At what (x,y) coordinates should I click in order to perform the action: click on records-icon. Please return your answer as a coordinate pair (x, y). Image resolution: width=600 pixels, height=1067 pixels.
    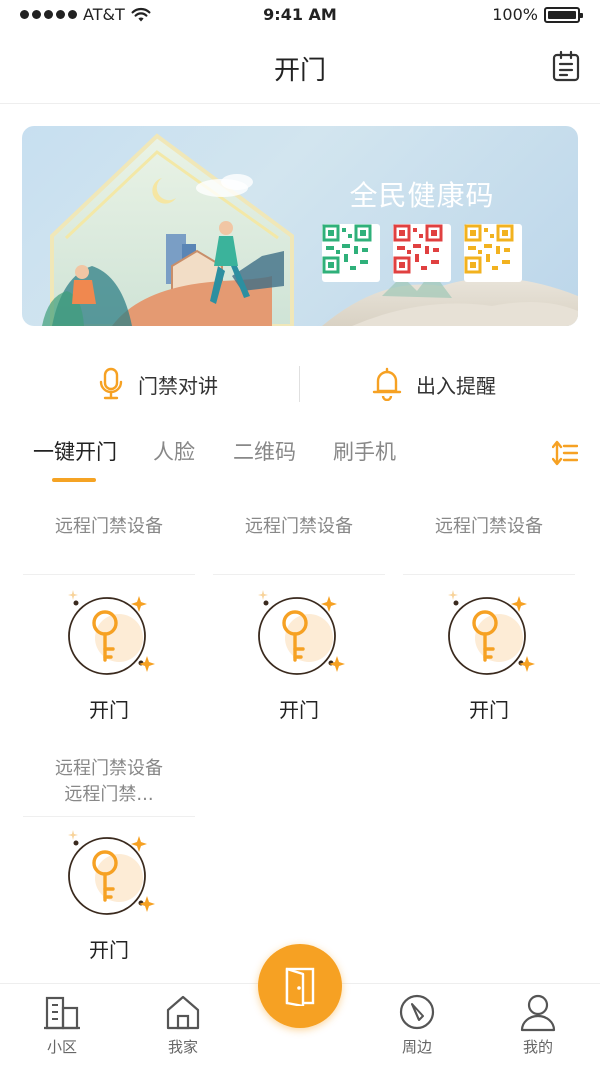
    Looking at the image, I should click on (566, 66).